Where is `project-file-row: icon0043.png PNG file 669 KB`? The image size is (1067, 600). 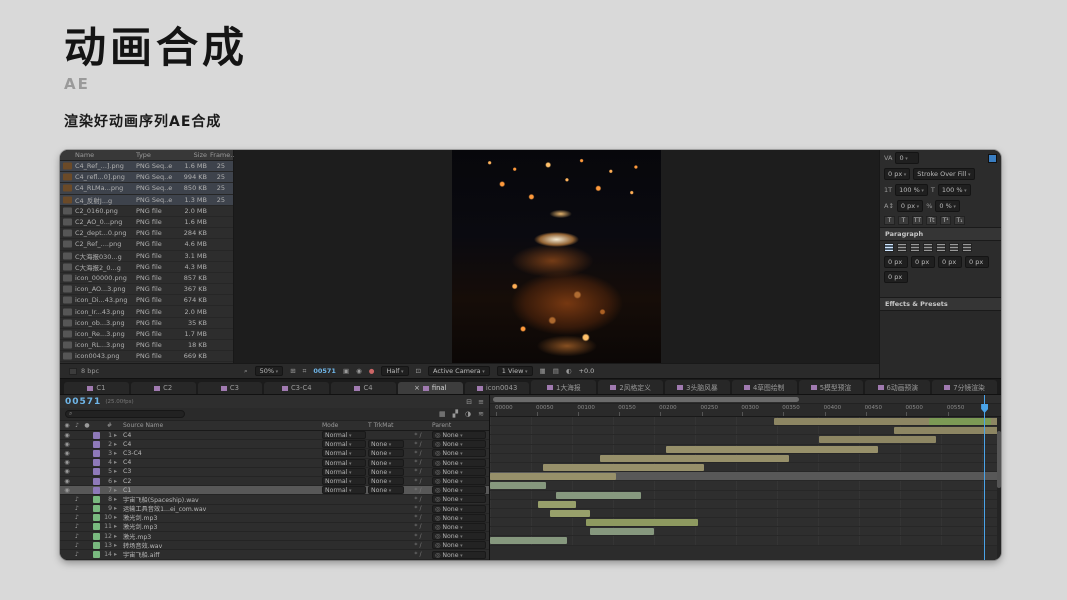 project-file-row: icon0043.png PNG file 669 KB is located at coordinates (146, 357).